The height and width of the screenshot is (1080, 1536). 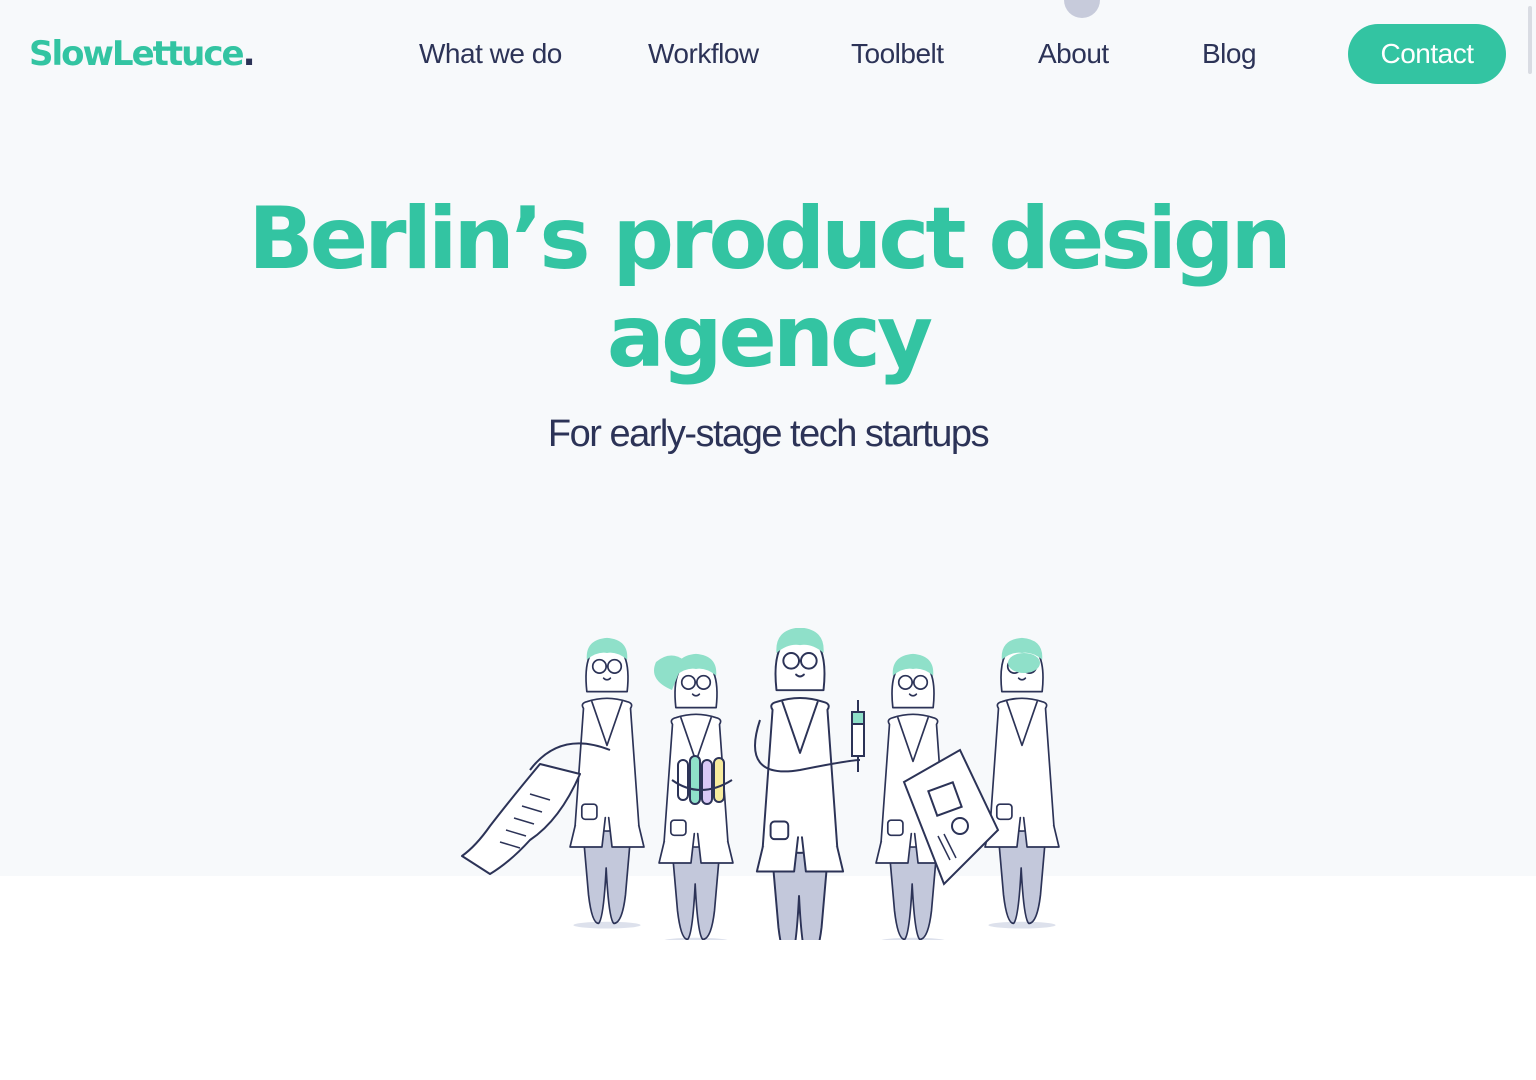 I want to click on nav-link-blog: Blog, so click(x=1229, y=54).